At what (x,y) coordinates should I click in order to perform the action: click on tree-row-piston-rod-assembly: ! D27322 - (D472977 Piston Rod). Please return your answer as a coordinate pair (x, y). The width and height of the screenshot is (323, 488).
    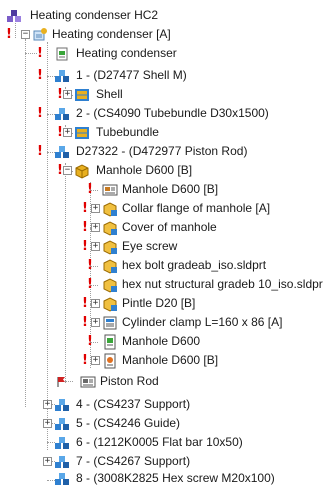
    Looking at the image, I should click on (161, 151).